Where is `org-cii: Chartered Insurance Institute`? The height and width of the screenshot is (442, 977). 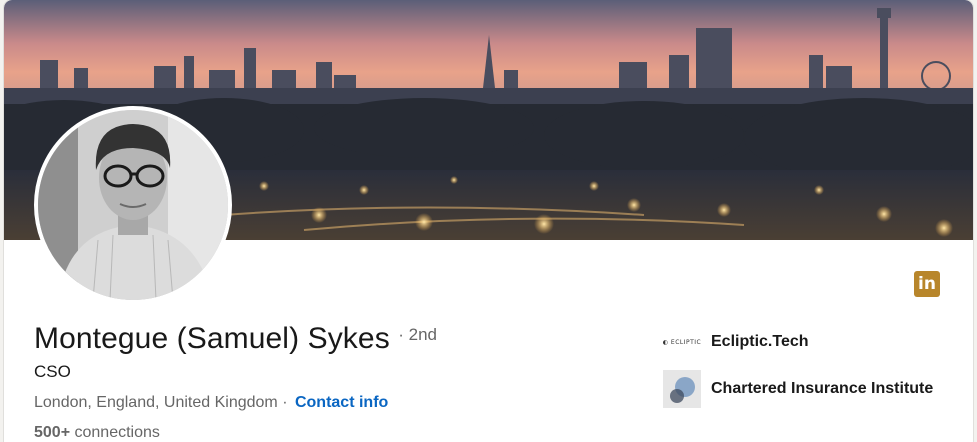 org-cii: Chartered Insurance Institute is located at coordinates (798, 389).